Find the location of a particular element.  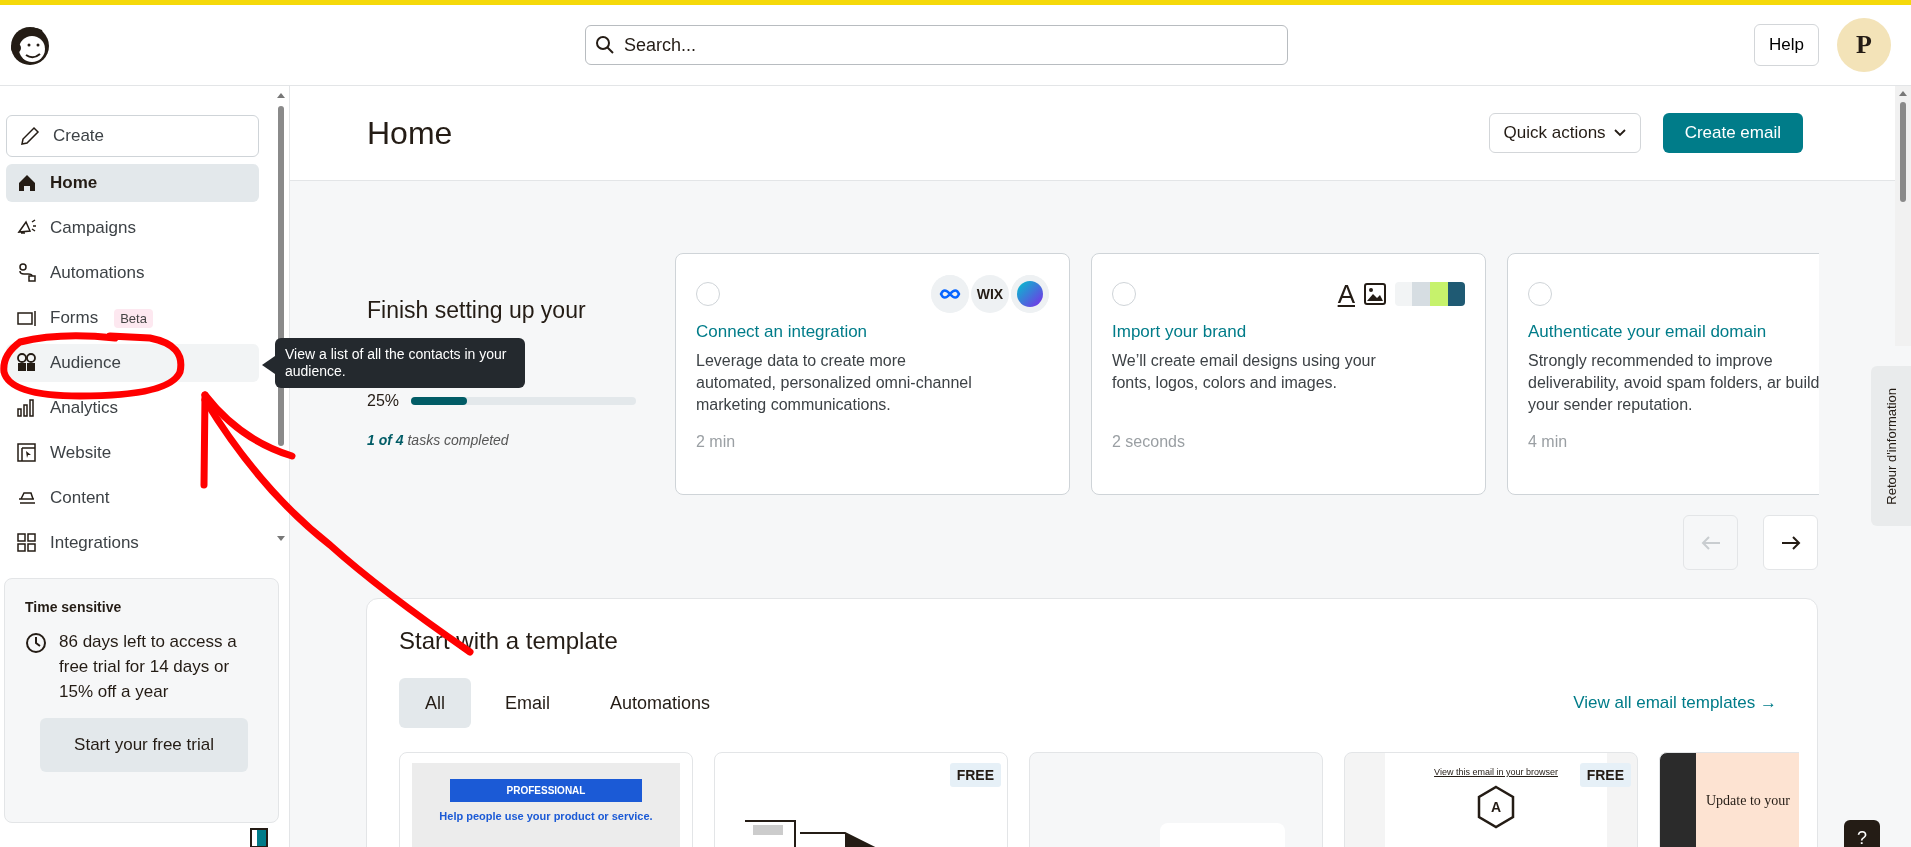

nav-item: Integrations is located at coordinates (132, 543).